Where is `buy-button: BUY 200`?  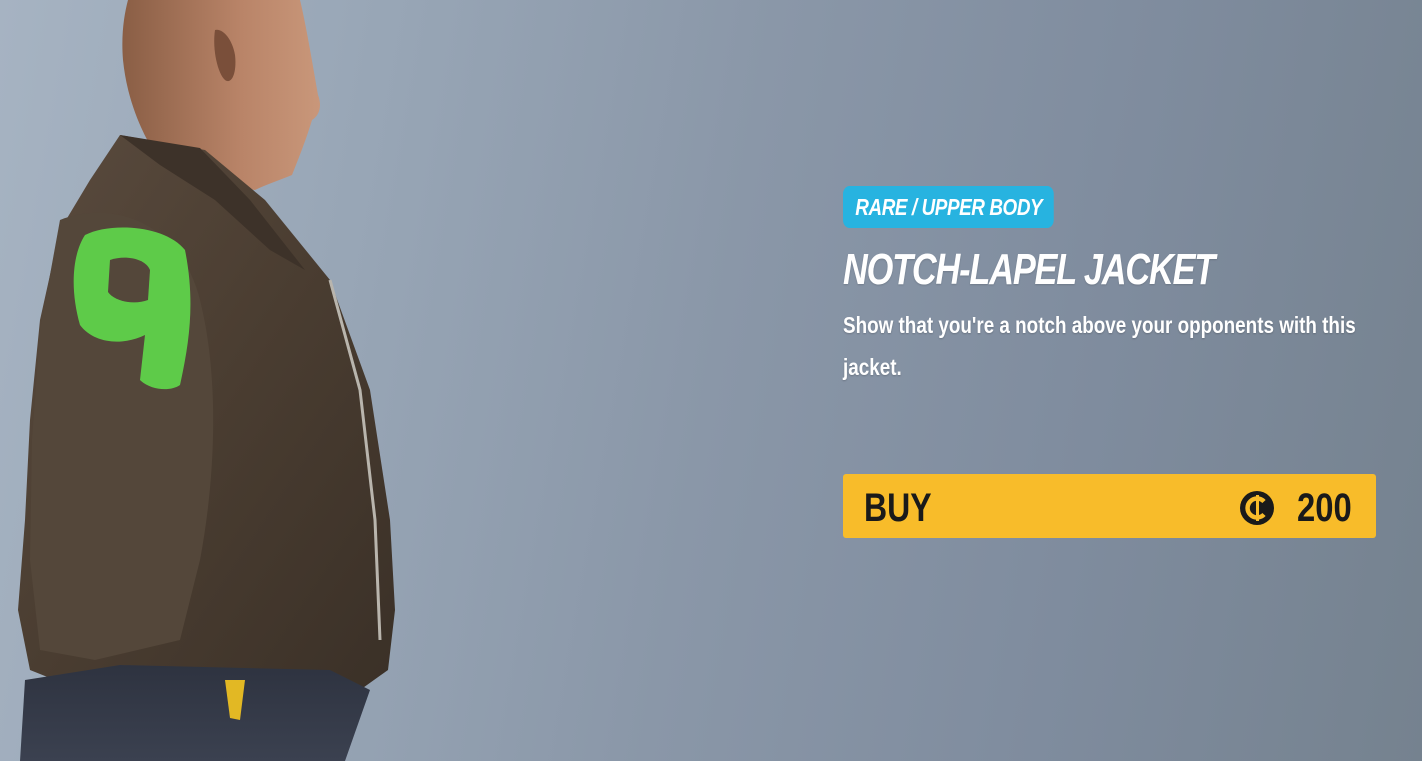
buy-button: BUY 200 is located at coordinates (1109, 506).